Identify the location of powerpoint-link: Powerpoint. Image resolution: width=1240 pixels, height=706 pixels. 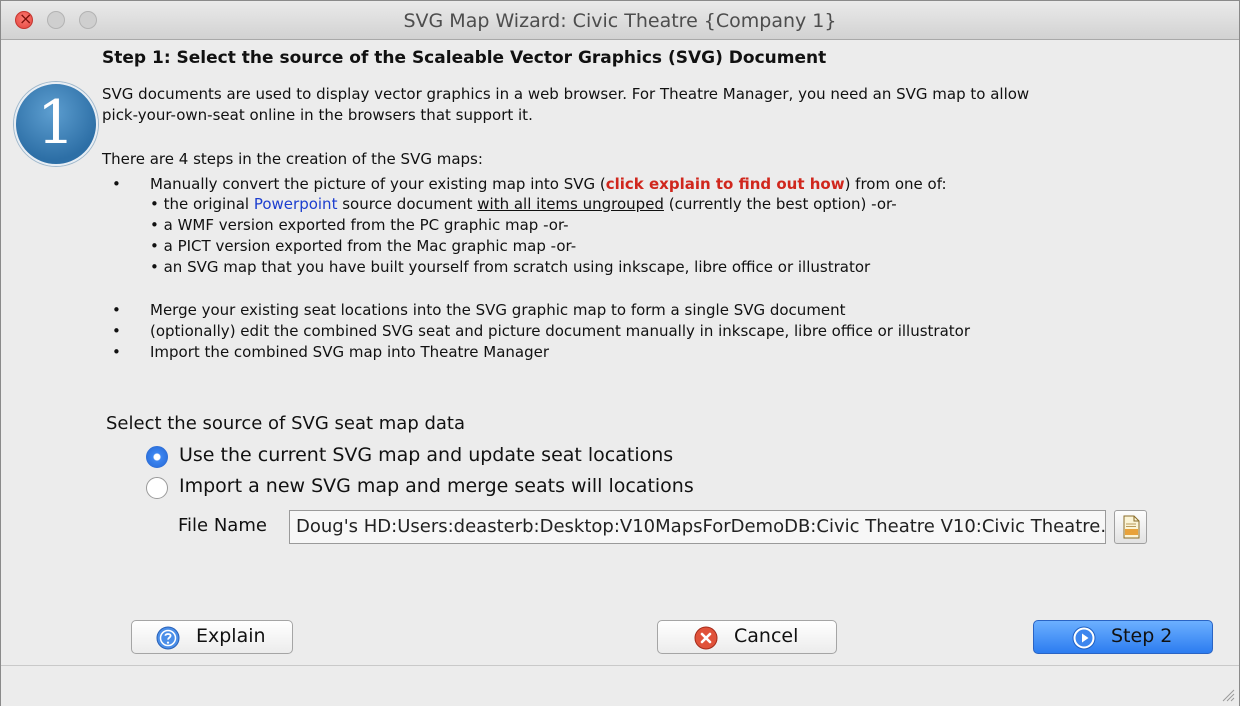
(296, 204).